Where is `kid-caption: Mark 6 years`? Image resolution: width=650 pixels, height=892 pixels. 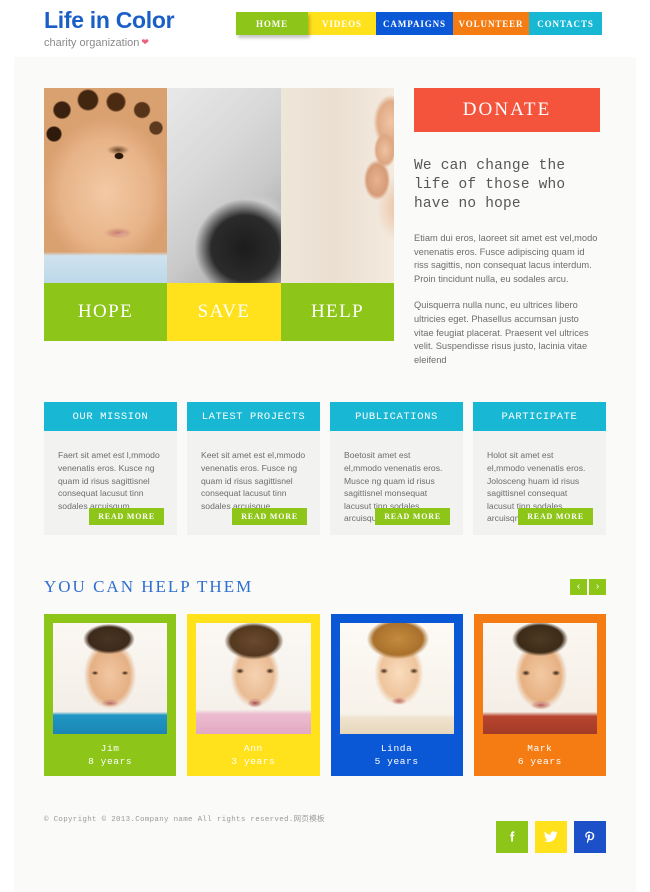 kid-caption: Mark 6 years is located at coordinates (540, 755).